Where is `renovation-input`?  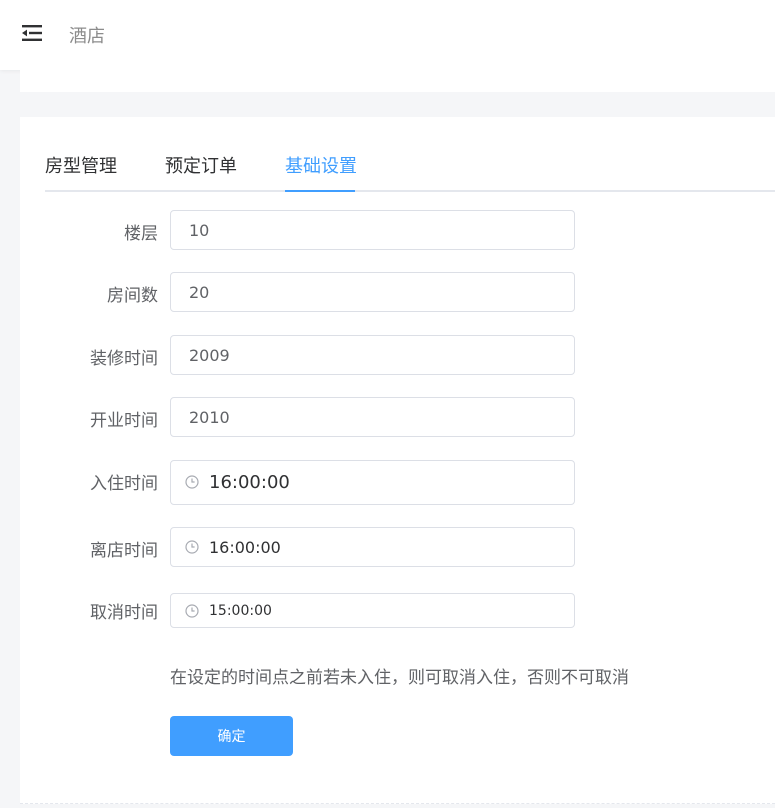 renovation-input is located at coordinates (372, 355).